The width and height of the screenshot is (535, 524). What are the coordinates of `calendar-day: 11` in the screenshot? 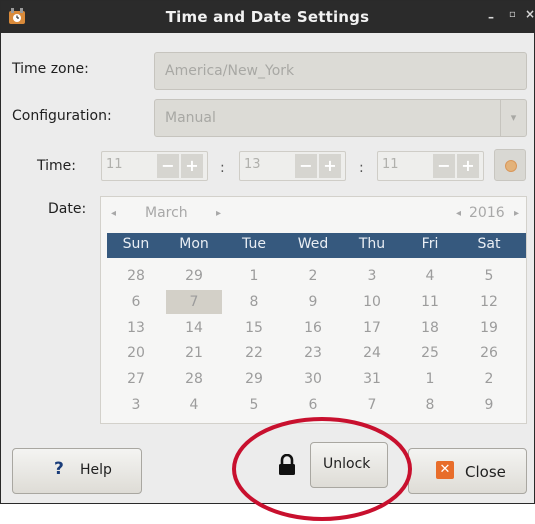 It's located at (430, 302).